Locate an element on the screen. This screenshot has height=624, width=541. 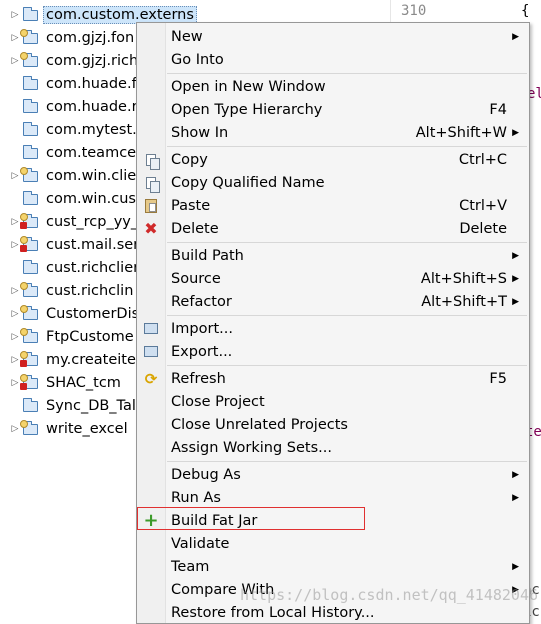
tree-item-label: com.gjzj.fon is located at coordinates (90, 38).